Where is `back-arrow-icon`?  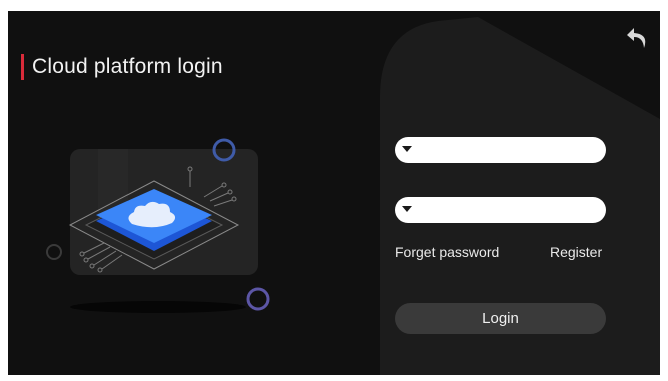
back-arrow-icon is located at coordinates (636, 38).